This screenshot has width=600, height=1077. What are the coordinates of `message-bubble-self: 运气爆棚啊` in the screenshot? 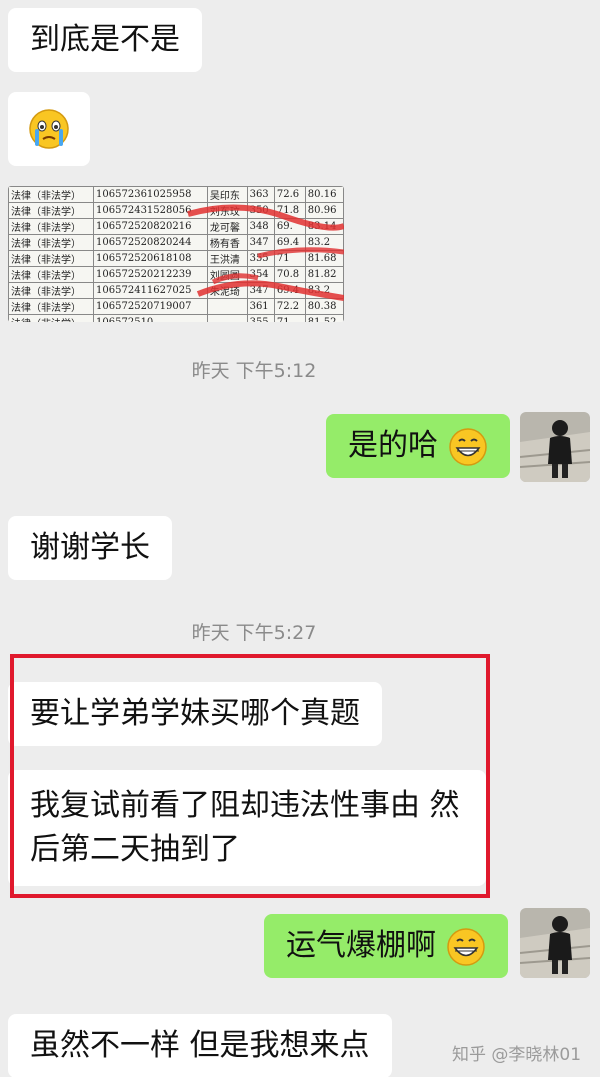 It's located at (386, 946).